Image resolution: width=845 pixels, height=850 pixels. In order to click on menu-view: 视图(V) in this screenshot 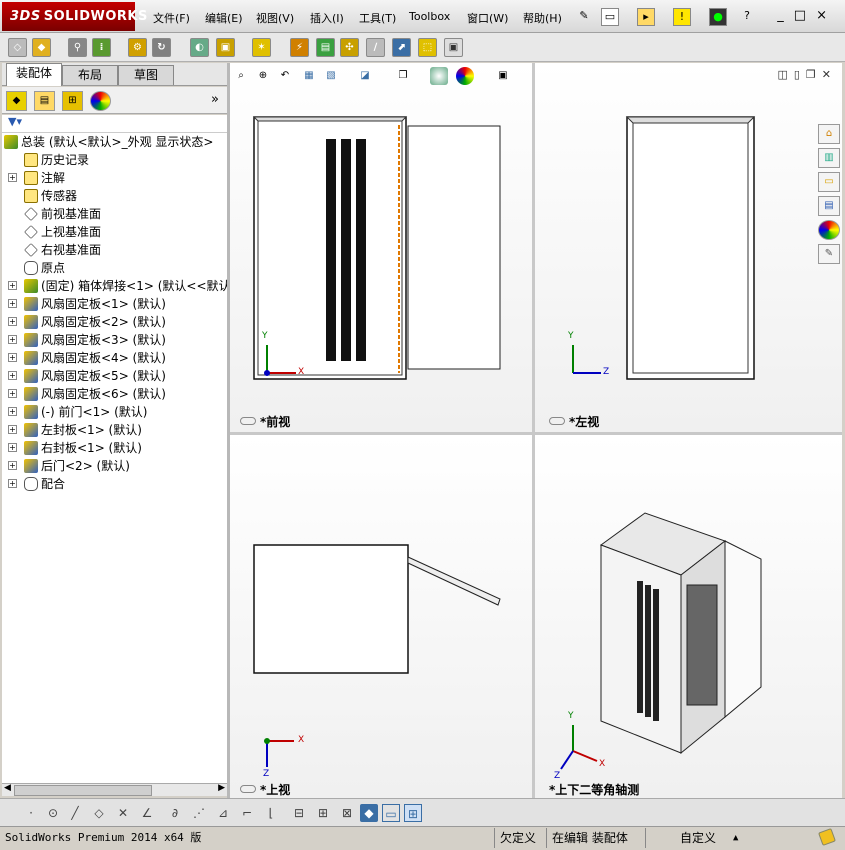, I will do `click(275, 18)`.